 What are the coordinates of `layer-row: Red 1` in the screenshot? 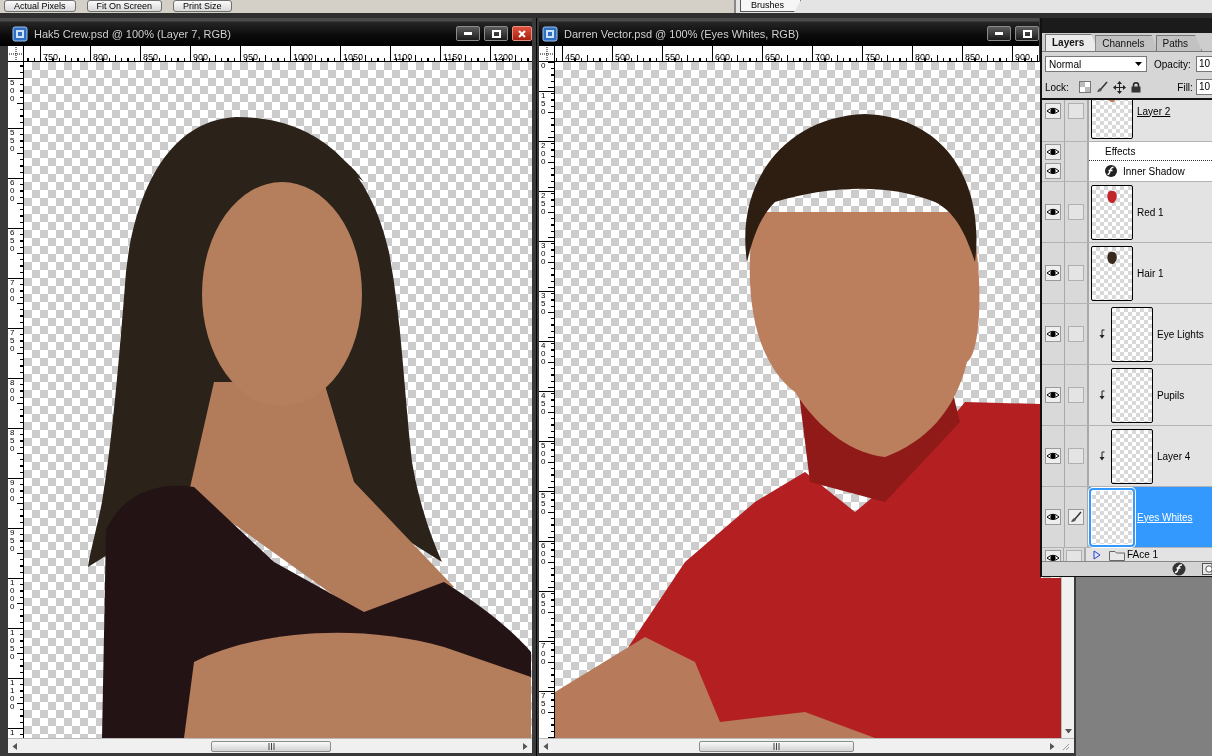 It's located at (1150, 212).